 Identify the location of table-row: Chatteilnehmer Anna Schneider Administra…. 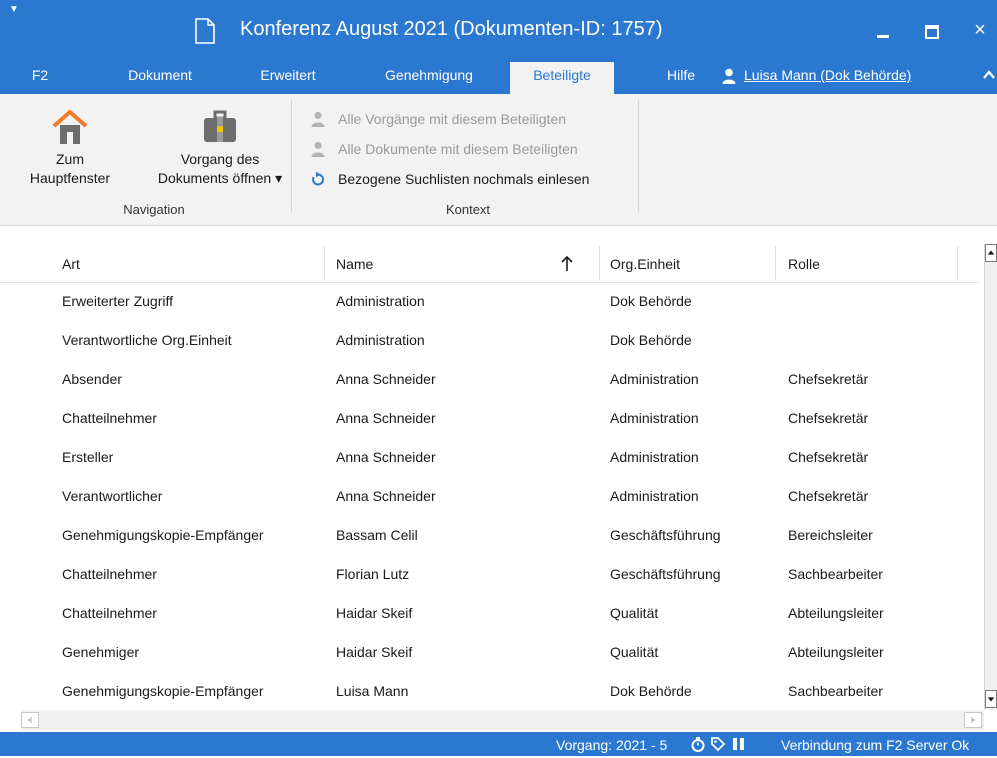
(490, 418).